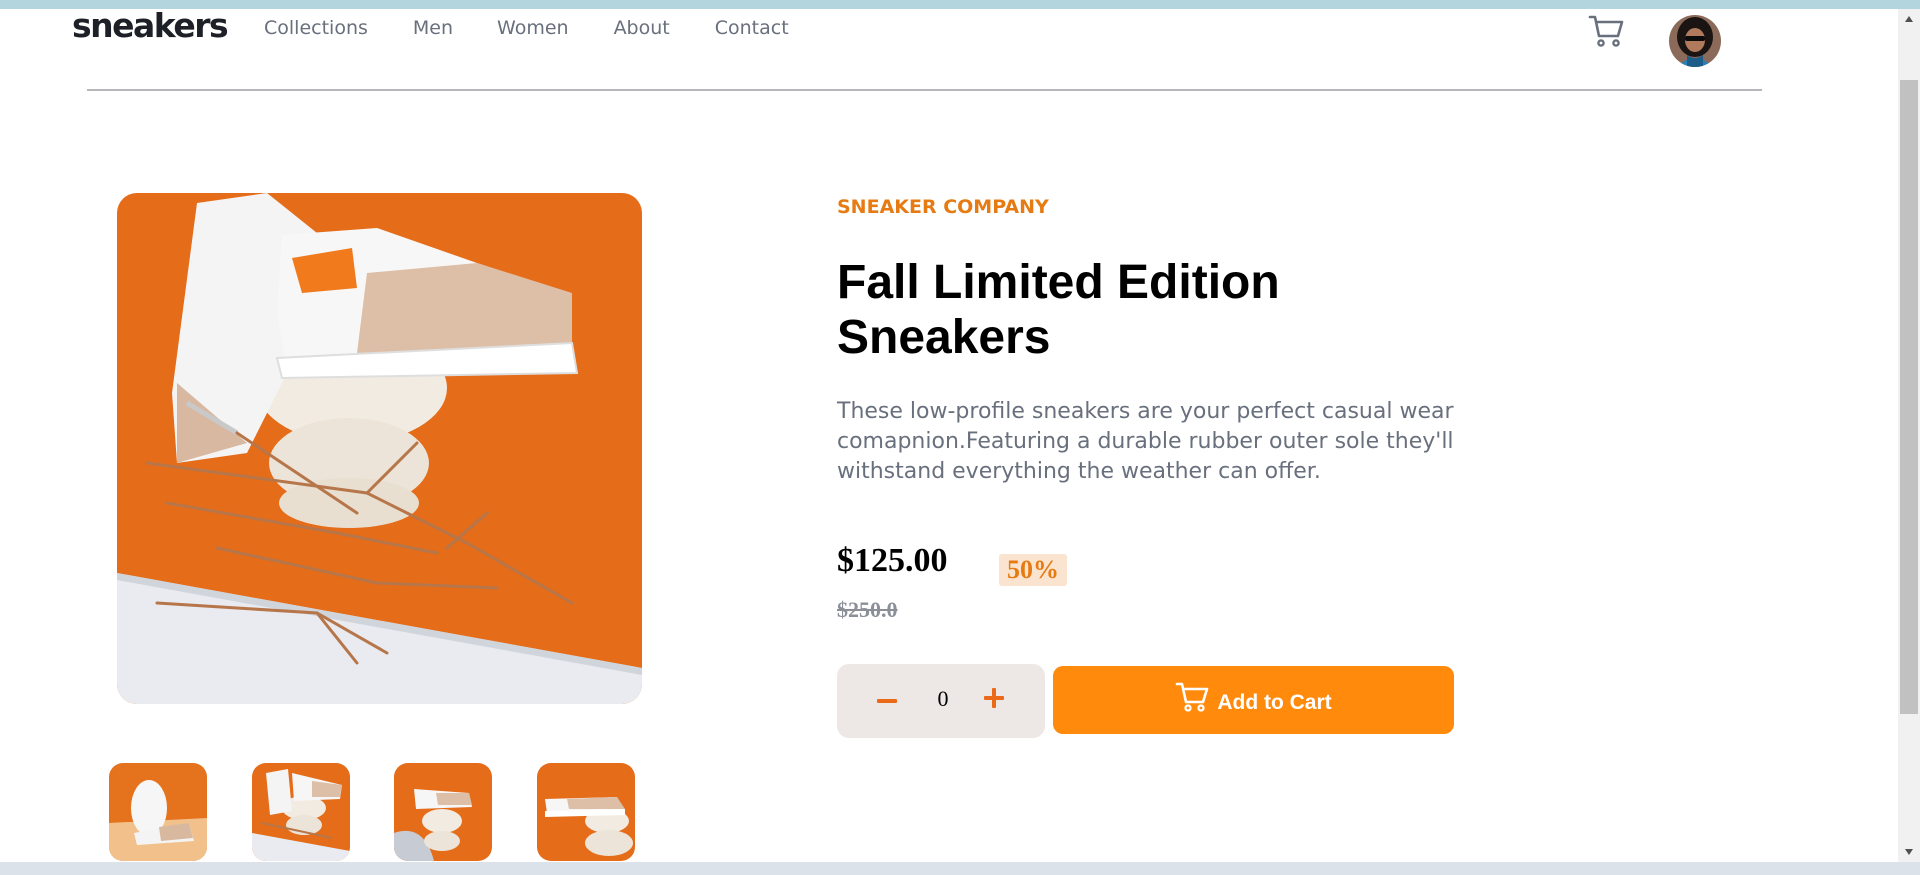 This screenshot has width=1920, height=875. I want to click on window-top-strip, so click(960, 4).